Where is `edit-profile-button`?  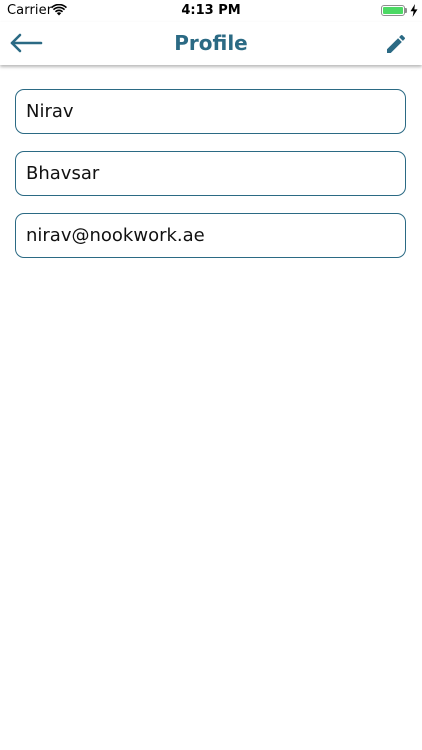 edit-profile-button is located at coordinates (396, 44).